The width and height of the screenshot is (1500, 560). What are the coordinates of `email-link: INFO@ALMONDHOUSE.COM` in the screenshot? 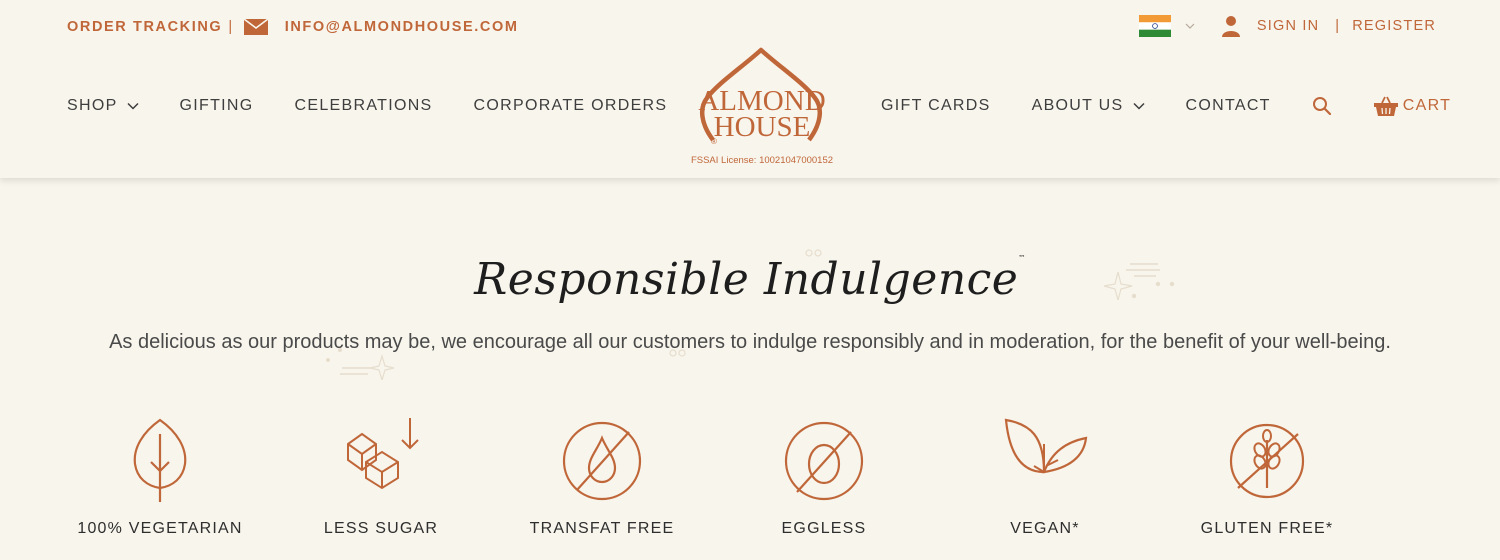 It's located at (402, 27).